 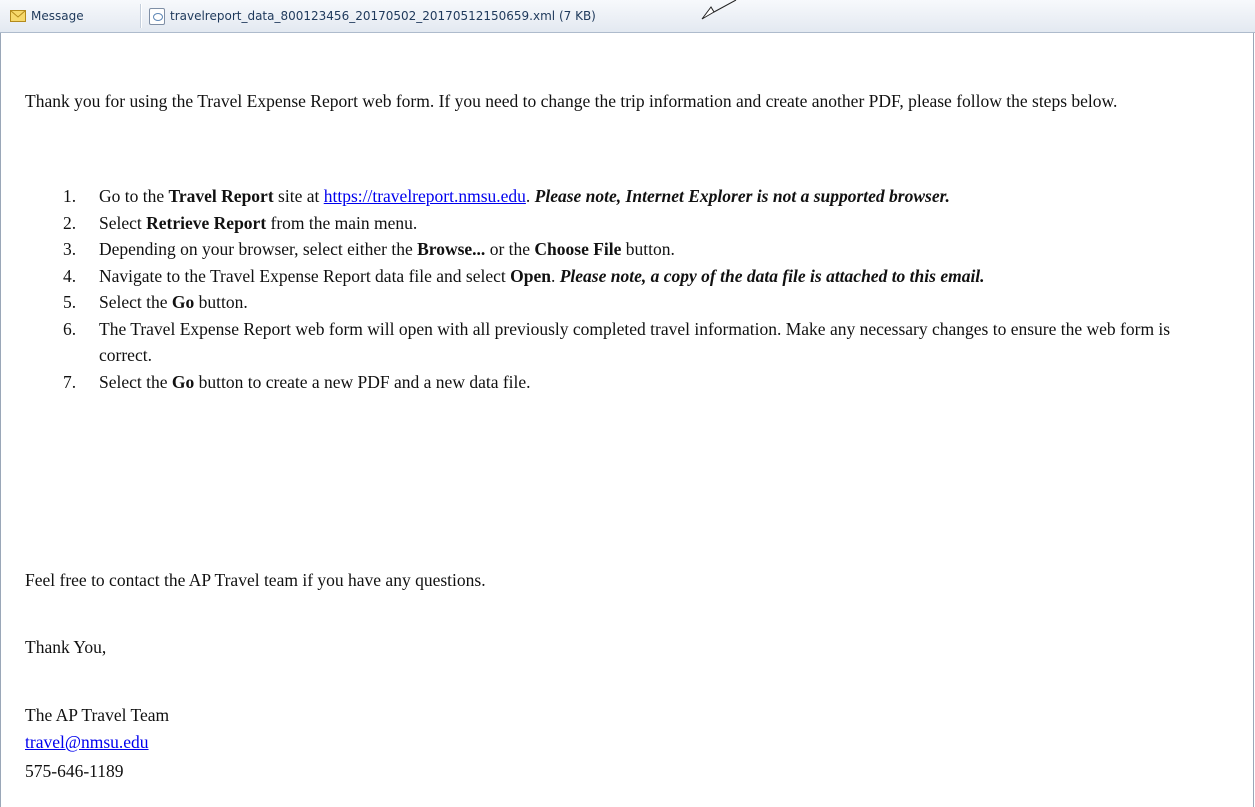 What do you see at coordinates (342, 222) in the screenshot?
I see `step-text: from the main menu.` at bounding box center [342, 222].